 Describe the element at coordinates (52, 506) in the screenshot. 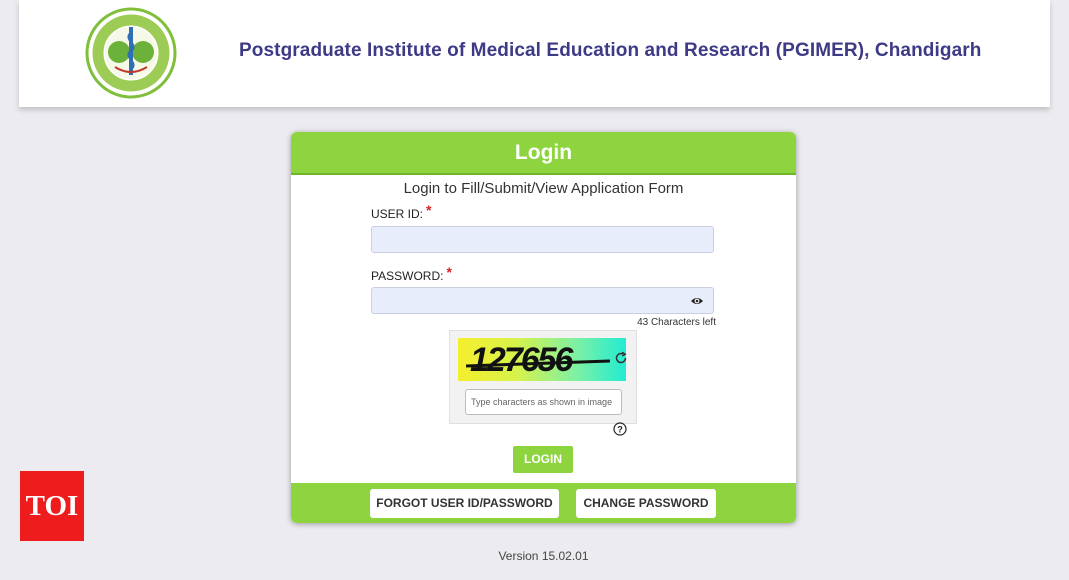

I see `toi-watermark: TOI` at that location.